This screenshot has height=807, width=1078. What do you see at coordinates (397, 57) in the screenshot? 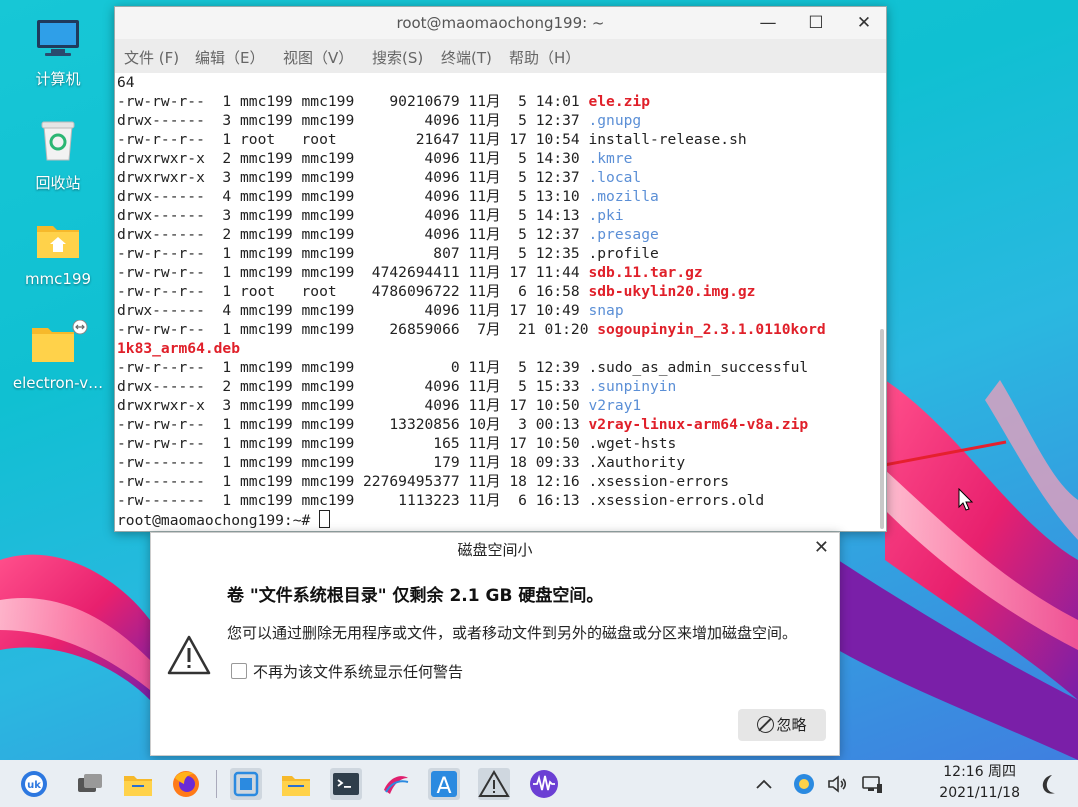
I see `menu-search: 搜索(S)` at bounding box center [397, 57].